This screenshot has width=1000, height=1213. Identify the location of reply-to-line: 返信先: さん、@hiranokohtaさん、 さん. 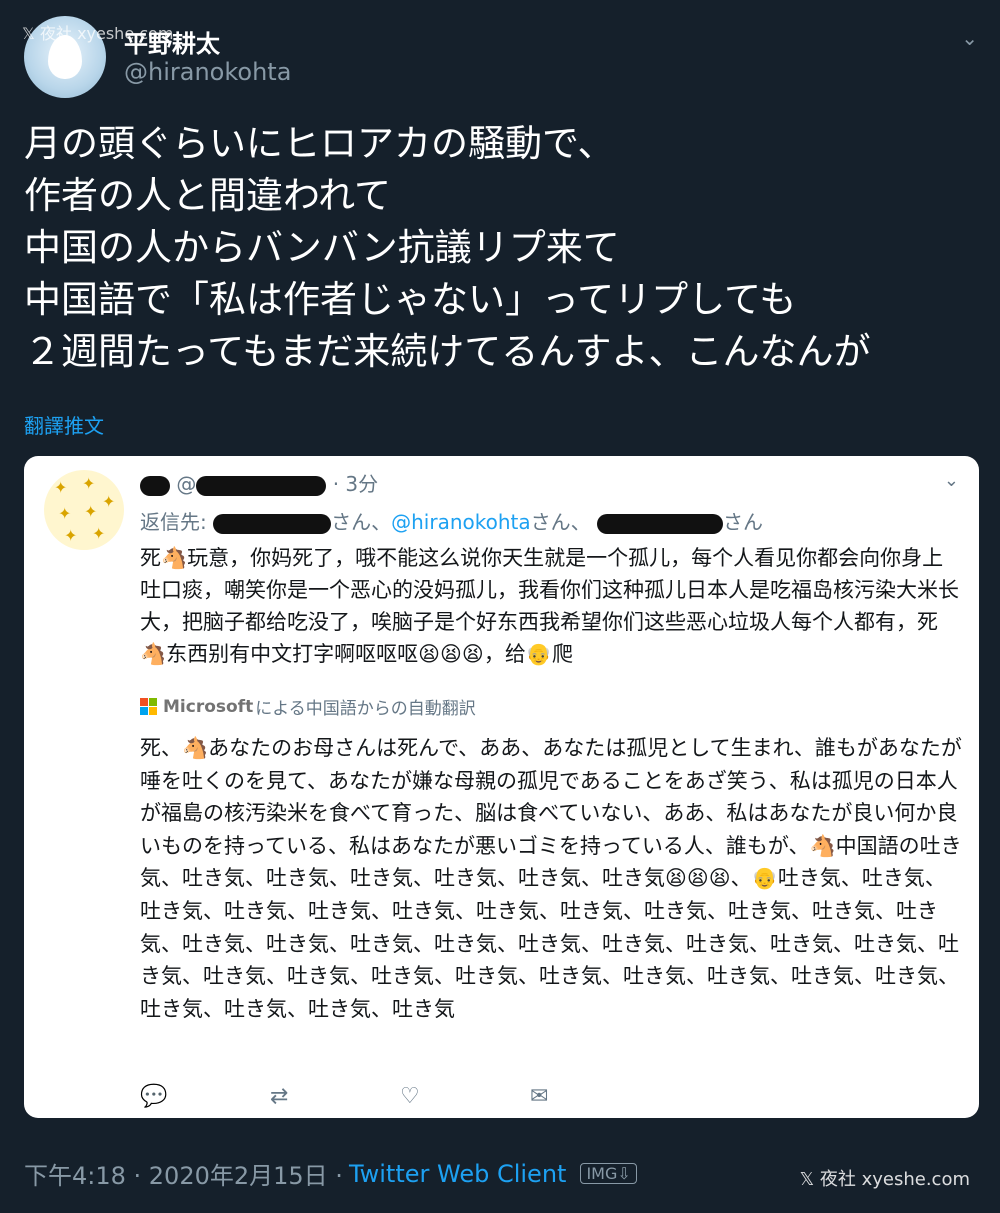
(451, 520).